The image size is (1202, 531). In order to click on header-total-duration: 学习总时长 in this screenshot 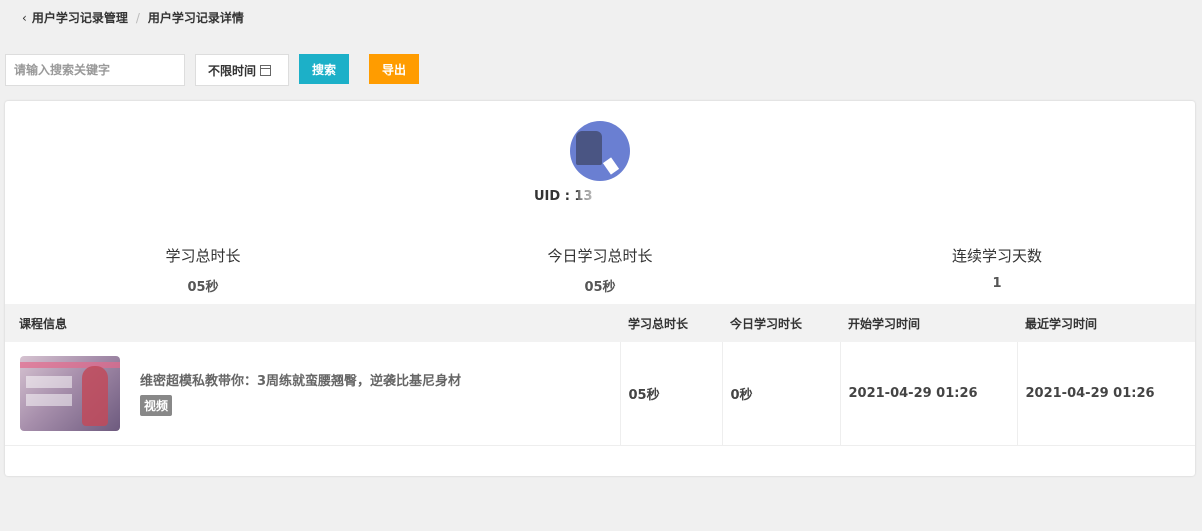, I will do `click(671, 323)`.